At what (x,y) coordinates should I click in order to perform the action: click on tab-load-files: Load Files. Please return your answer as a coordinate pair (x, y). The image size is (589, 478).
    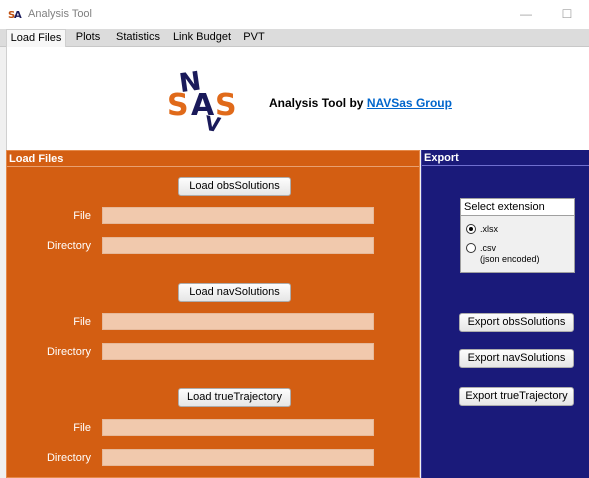
    Looking at the image, I should click on (36, 38).